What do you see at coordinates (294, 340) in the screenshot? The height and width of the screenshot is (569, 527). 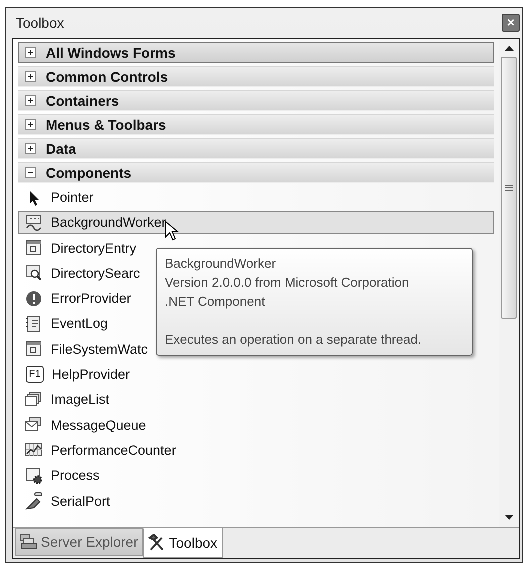 I see `tooltip-description: Executes an operation on a separate thread.` at bounding box center [294, 340].